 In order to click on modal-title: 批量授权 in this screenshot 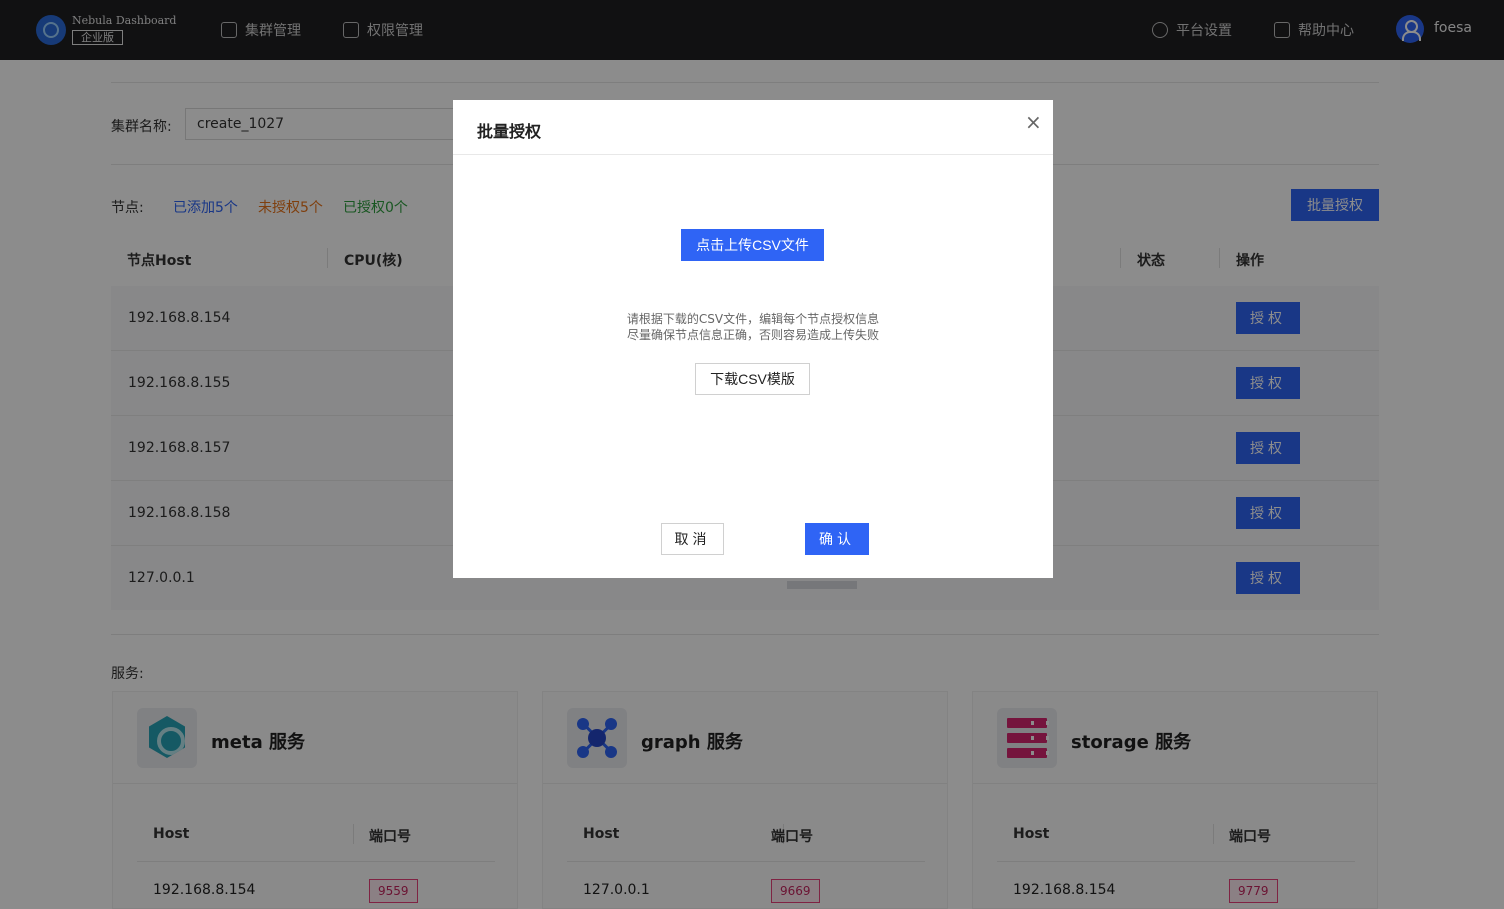, I will do `click(509, 131)`.